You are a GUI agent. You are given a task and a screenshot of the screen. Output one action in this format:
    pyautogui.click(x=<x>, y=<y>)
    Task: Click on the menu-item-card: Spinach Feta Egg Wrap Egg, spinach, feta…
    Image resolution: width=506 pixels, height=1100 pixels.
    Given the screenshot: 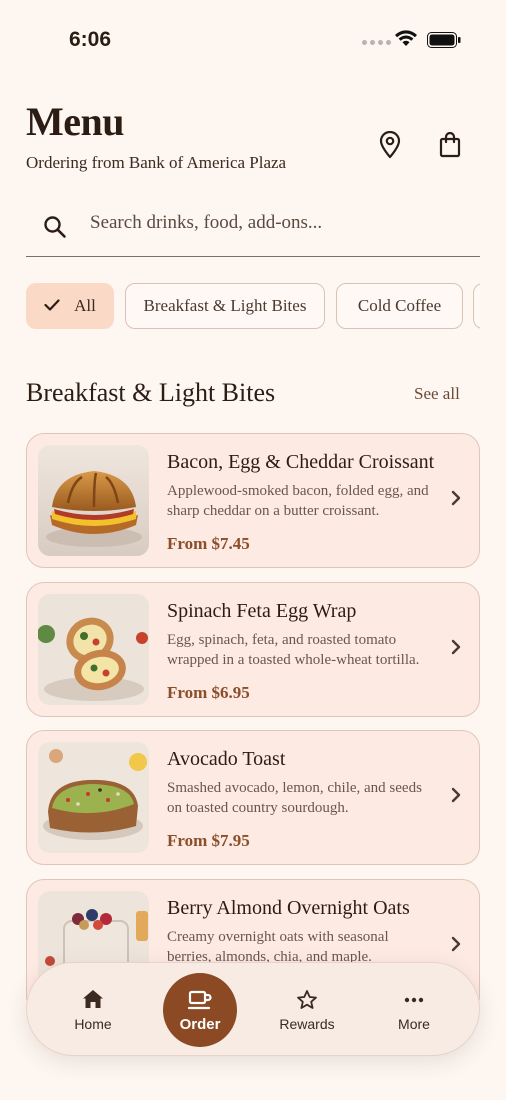 What is the action you would take?
    pyautogui.click(x=253, y=649)
    